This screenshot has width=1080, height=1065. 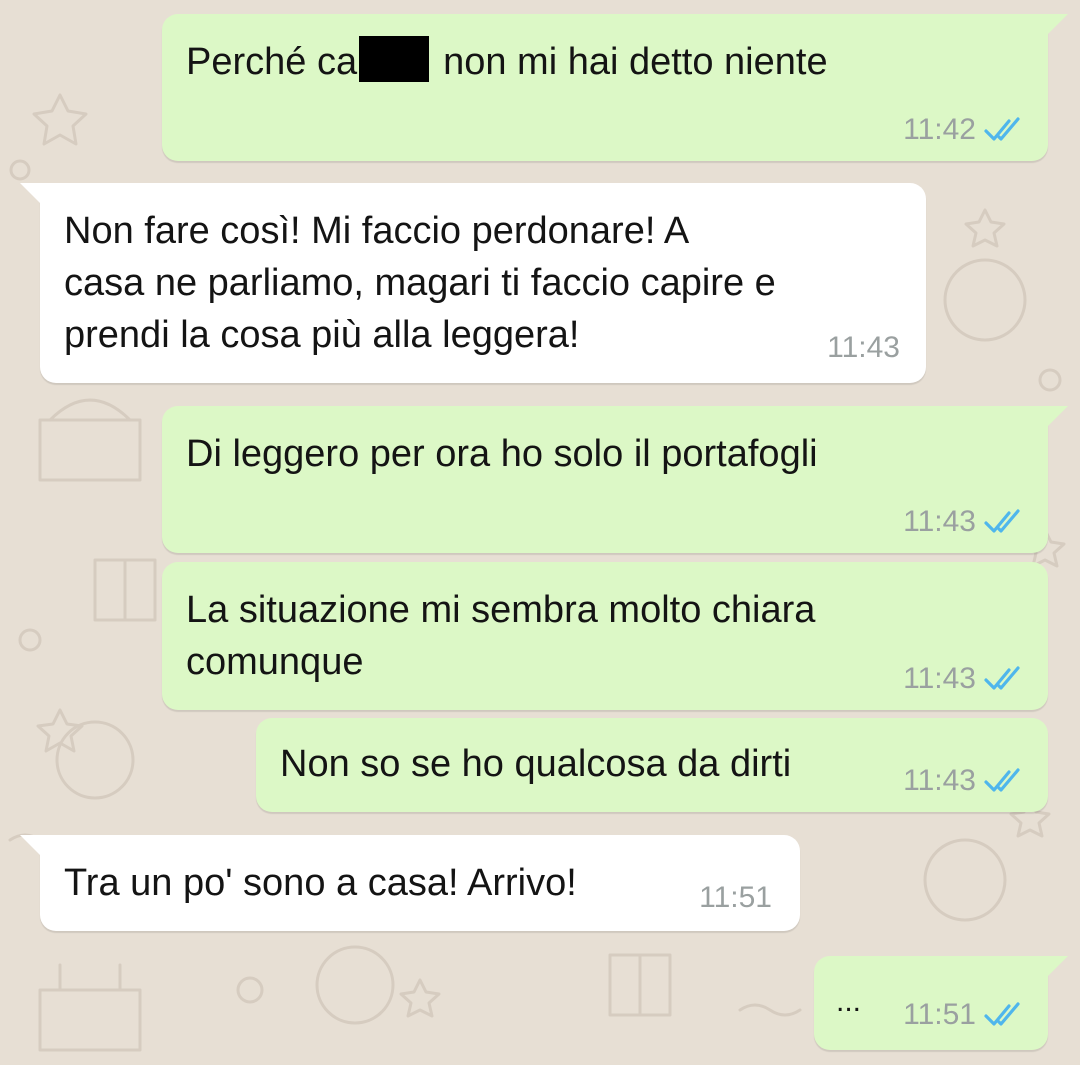 What do you see at coordinates (320, 883) in the screenshot?
I see `message-line: Tra un po' sono a casa! Arrivo!` at bounding box center [320, 883].